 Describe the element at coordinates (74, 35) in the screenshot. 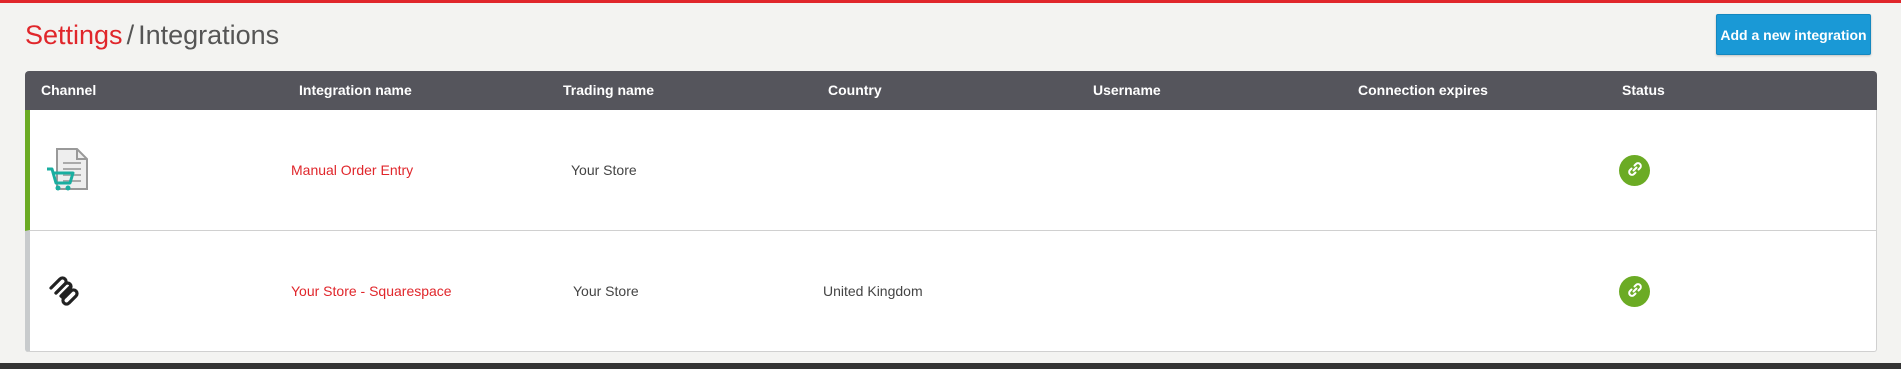

I see `breadcrumb-settings-link: Settings` at that location.